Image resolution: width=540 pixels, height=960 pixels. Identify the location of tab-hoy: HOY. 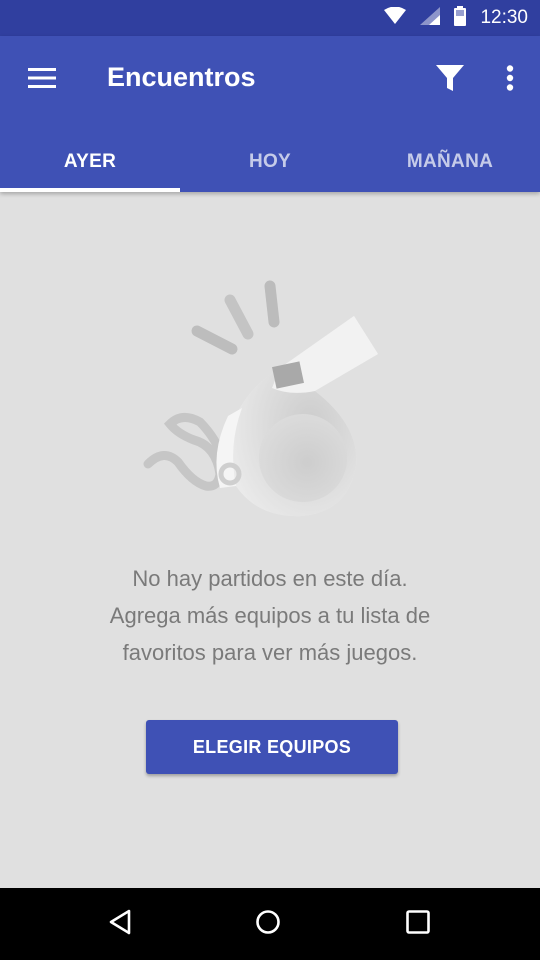
(270, 162).